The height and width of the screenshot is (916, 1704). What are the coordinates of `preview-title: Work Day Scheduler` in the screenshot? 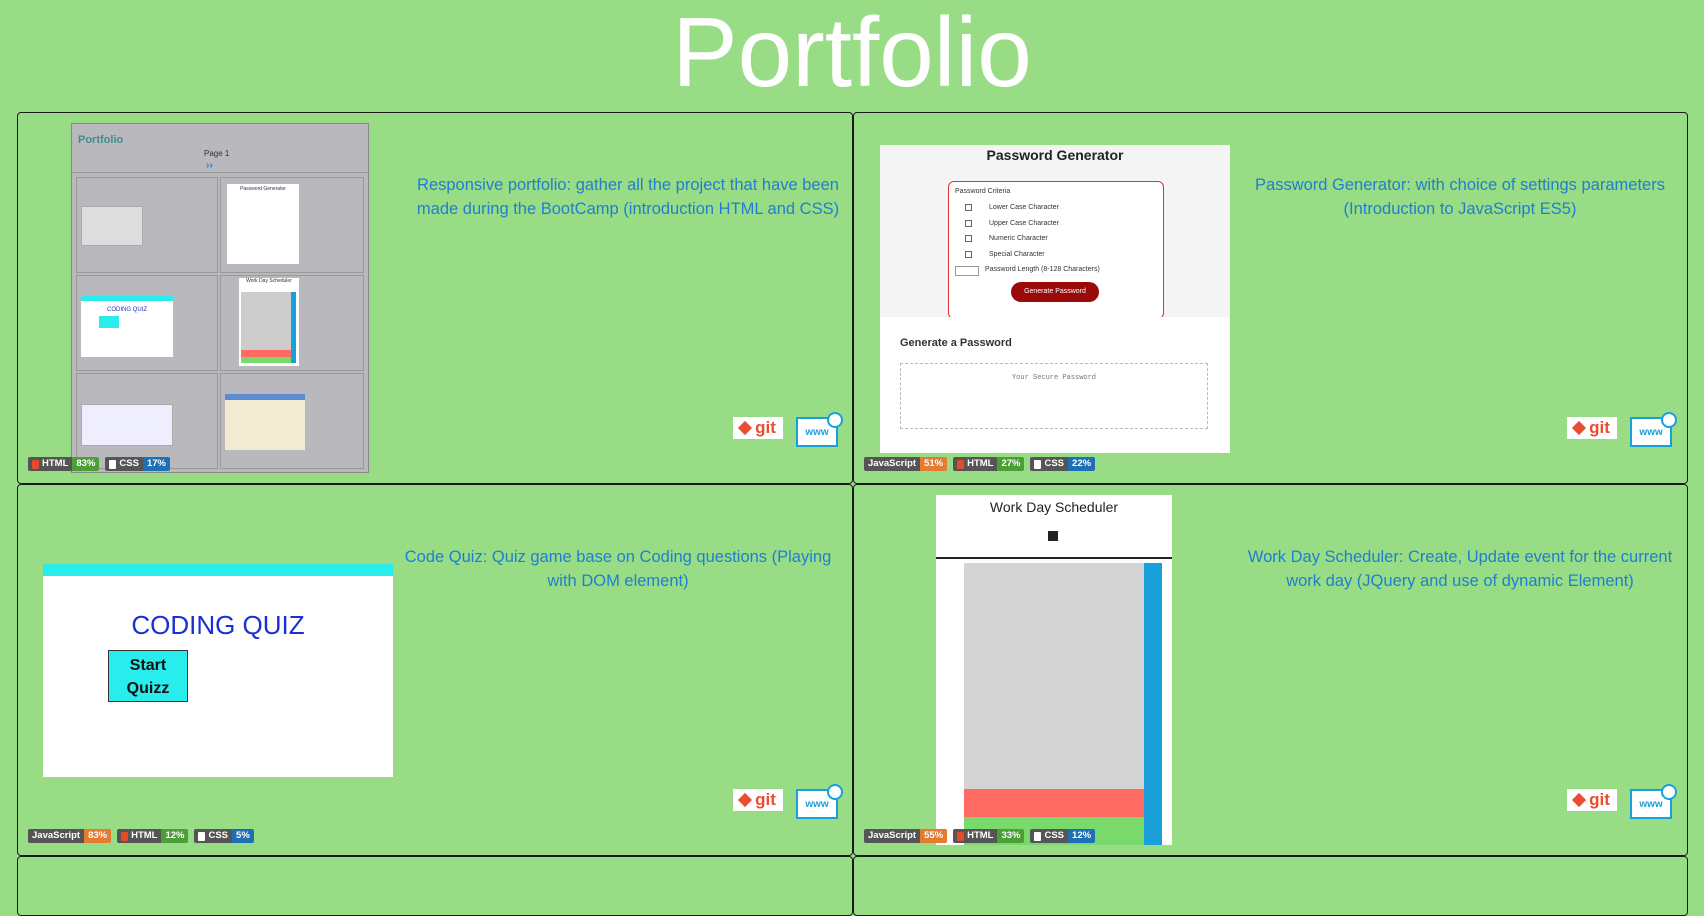 It's located at (1054, 507).